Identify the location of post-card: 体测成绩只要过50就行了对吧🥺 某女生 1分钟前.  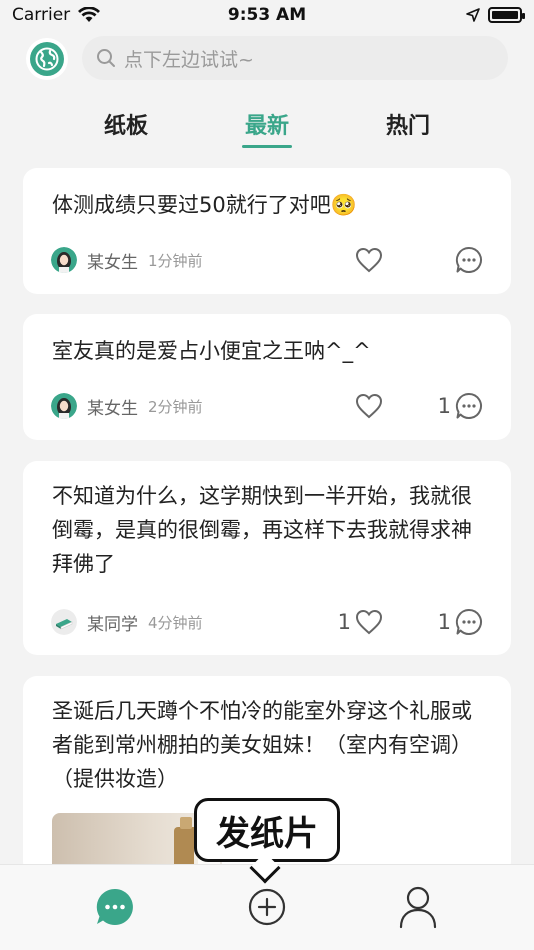
(267, 231).